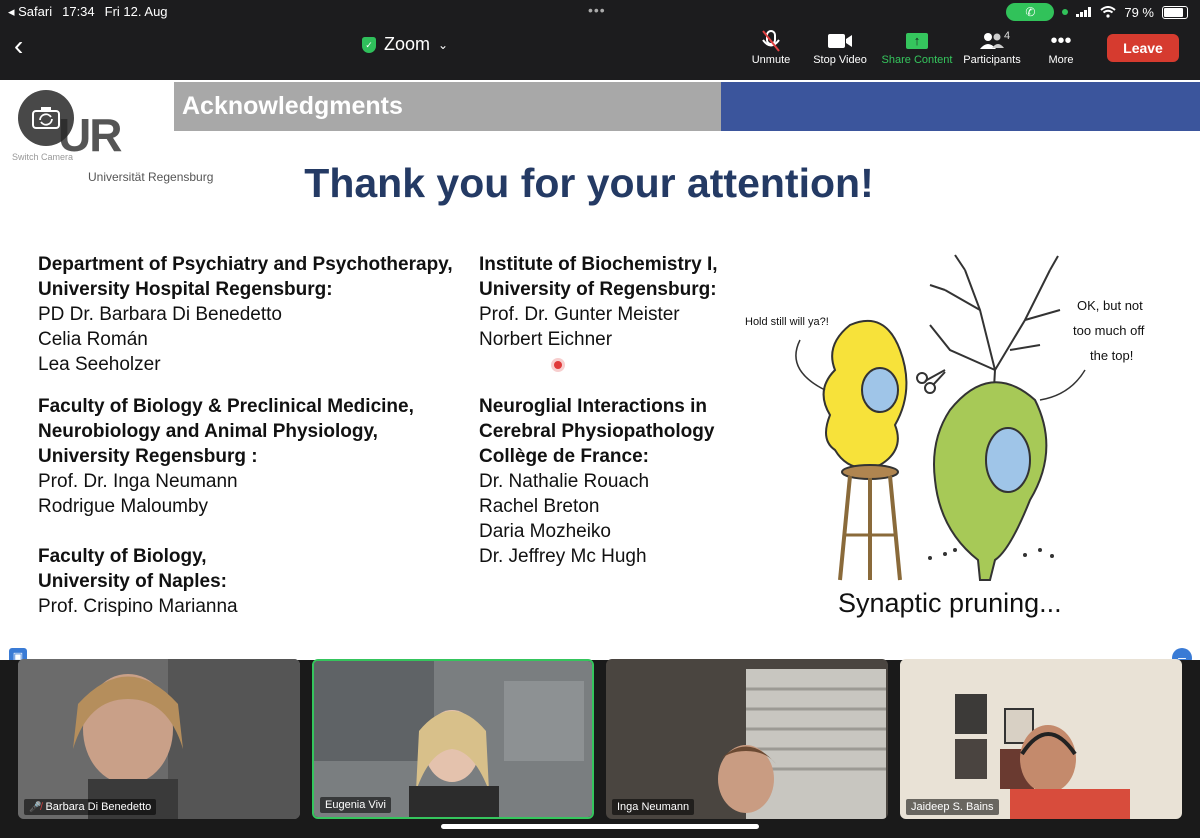  What do you see at coordinates (35, 807) in the screenshot?
I see `muted-mic-icon: 🎤̸` at bounding box center [35, 807].